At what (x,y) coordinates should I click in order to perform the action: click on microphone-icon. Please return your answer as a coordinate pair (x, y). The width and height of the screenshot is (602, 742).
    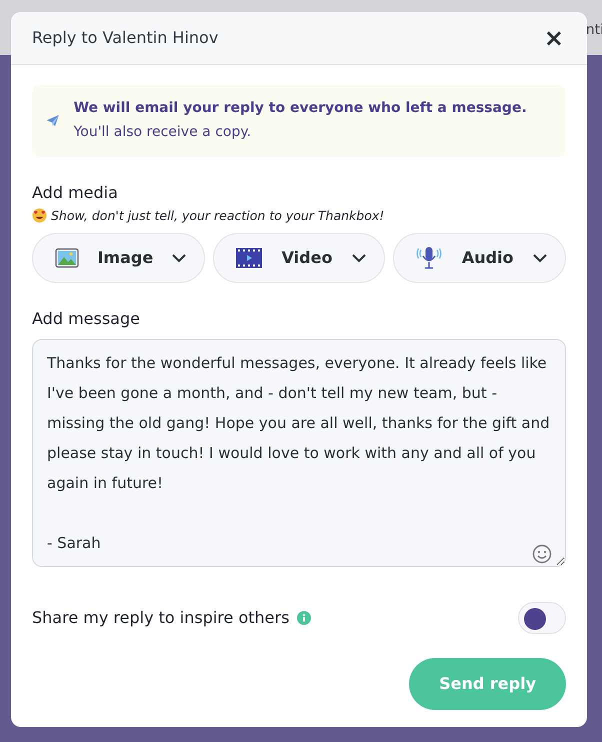
    Looking at the image, I should click on (429, 258).